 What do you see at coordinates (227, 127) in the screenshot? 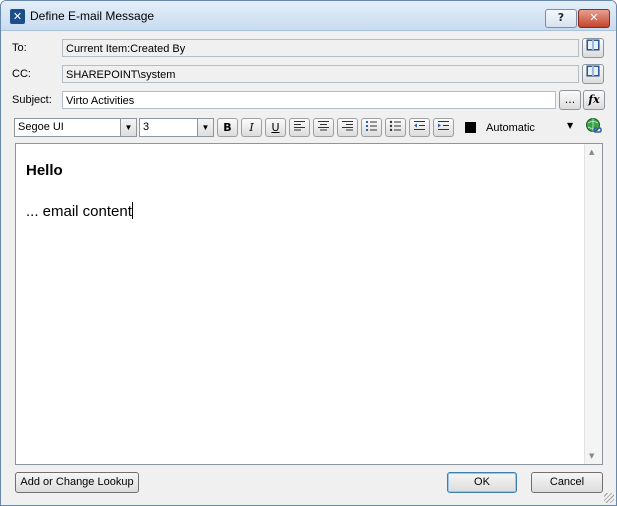
I see `bold-button: B` at bounding box center [227, 127].